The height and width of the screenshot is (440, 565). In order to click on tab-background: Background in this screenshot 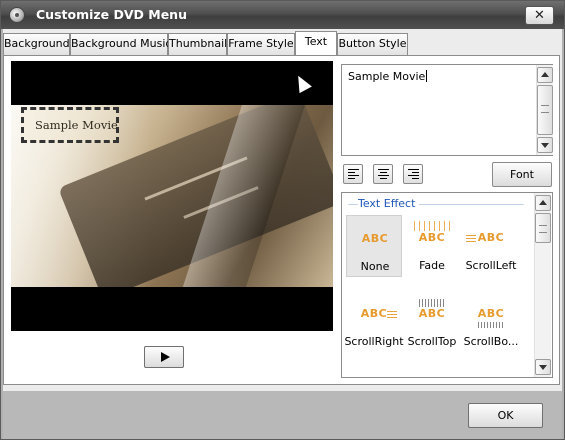, I will do `click(36, 44)`.